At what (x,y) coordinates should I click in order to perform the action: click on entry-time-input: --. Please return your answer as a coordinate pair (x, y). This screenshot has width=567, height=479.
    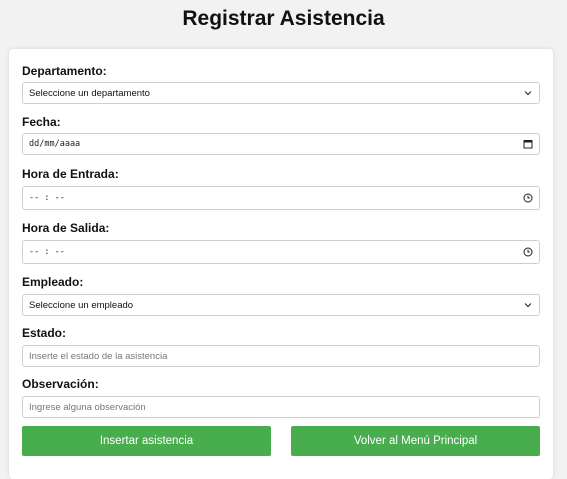
    Looking at the image, I should click on (281, 198).